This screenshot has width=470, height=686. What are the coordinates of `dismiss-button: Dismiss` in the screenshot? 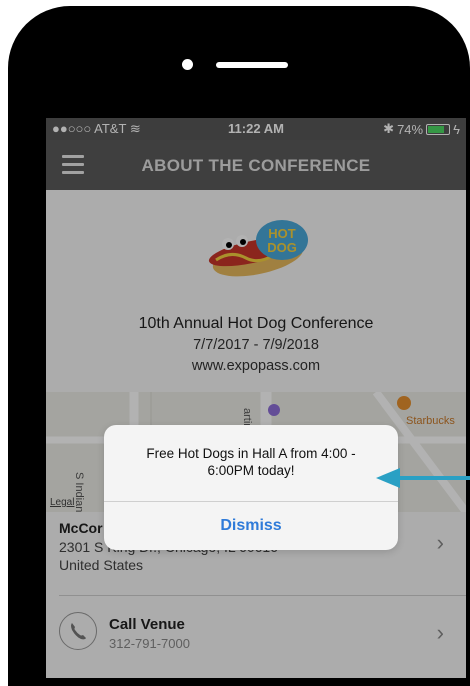 It's located at (251, 525).